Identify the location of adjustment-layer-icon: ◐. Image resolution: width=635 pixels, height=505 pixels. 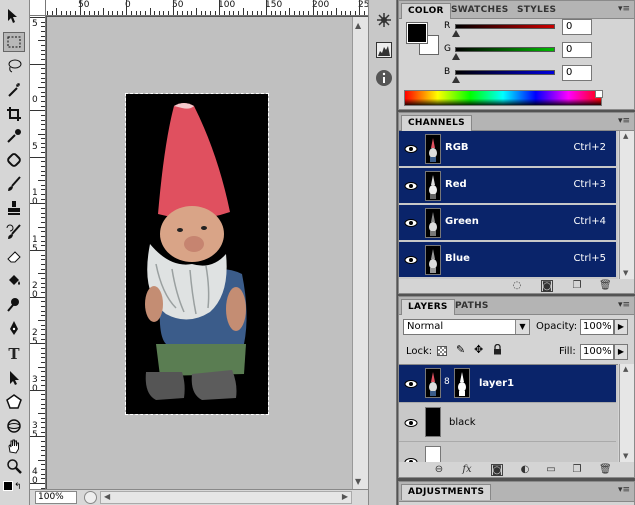
(525, 470).